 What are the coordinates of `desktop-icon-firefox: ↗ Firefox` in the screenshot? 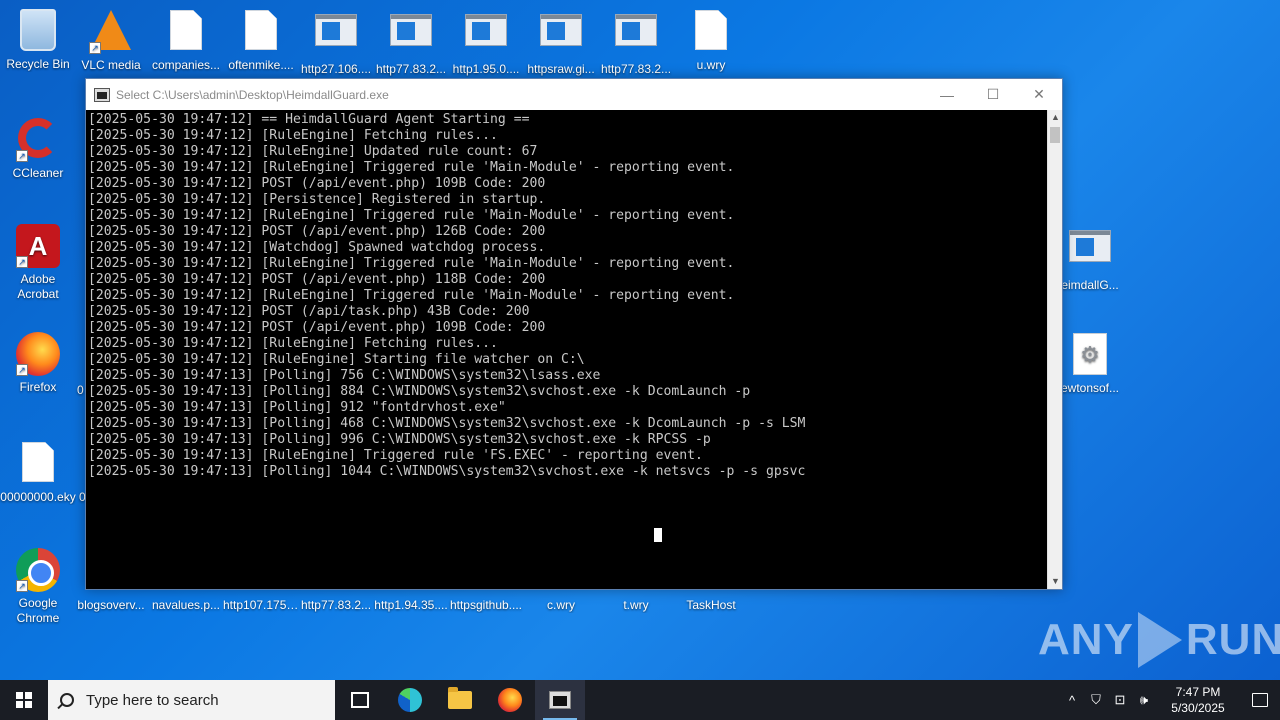 It's located at (38, 363).